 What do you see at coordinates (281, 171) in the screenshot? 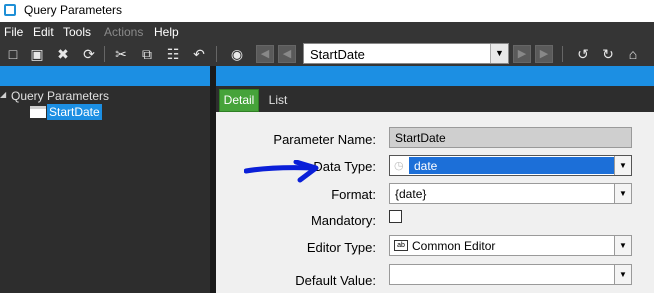
I see `annotation-arrow-icon` at bounding box center [281, 171].